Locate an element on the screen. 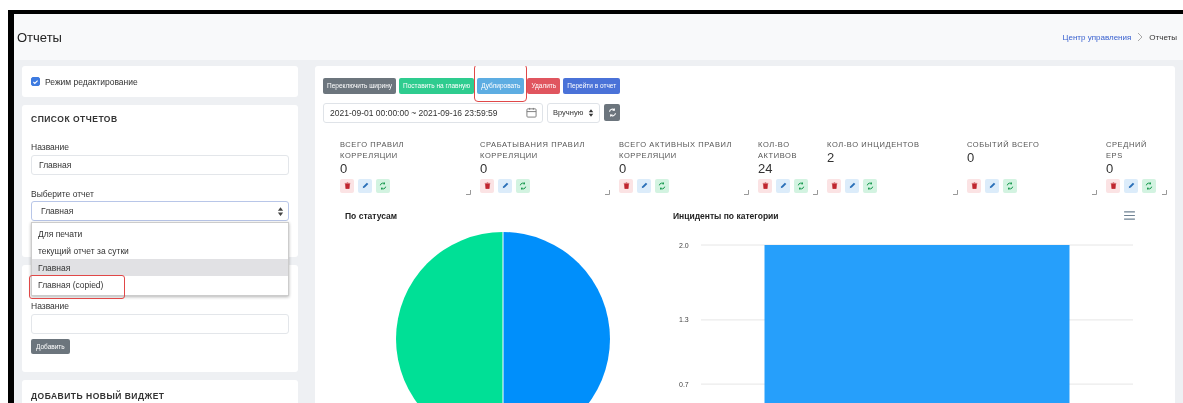 Image resolution: width=1183 pixels, height=403 pixels. name-input-field is located at coordinates (160, 324).